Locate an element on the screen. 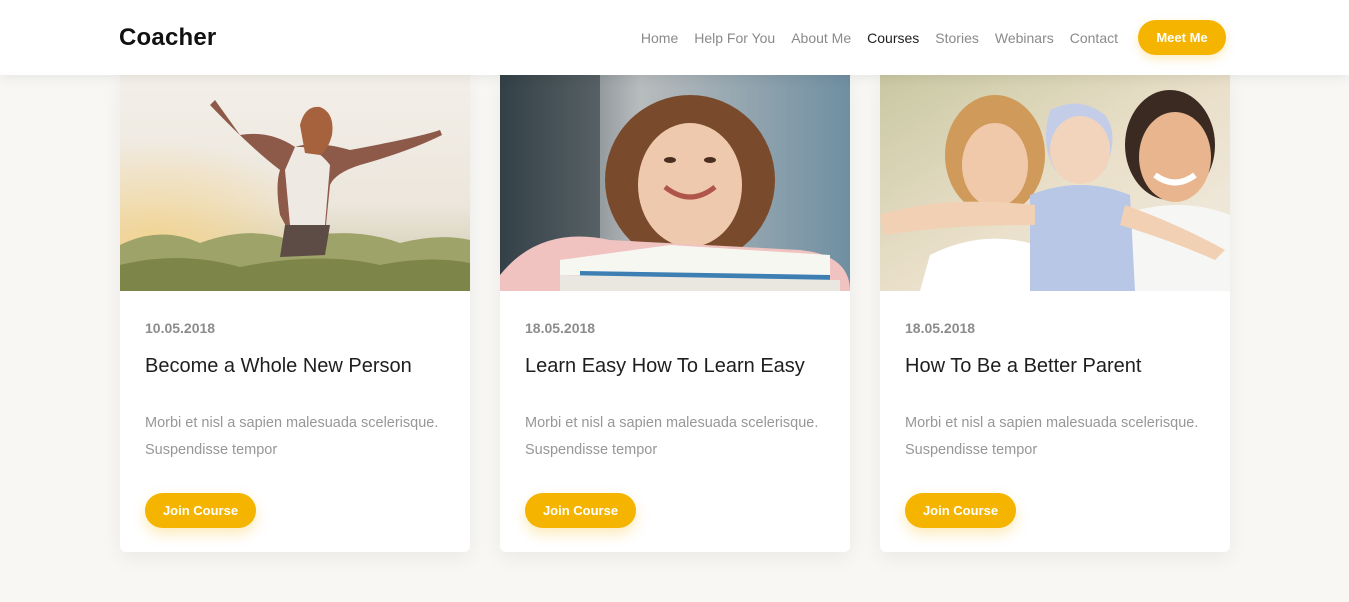  card-title: How To Be a Better Parent is located at coordinates (1055, 366).